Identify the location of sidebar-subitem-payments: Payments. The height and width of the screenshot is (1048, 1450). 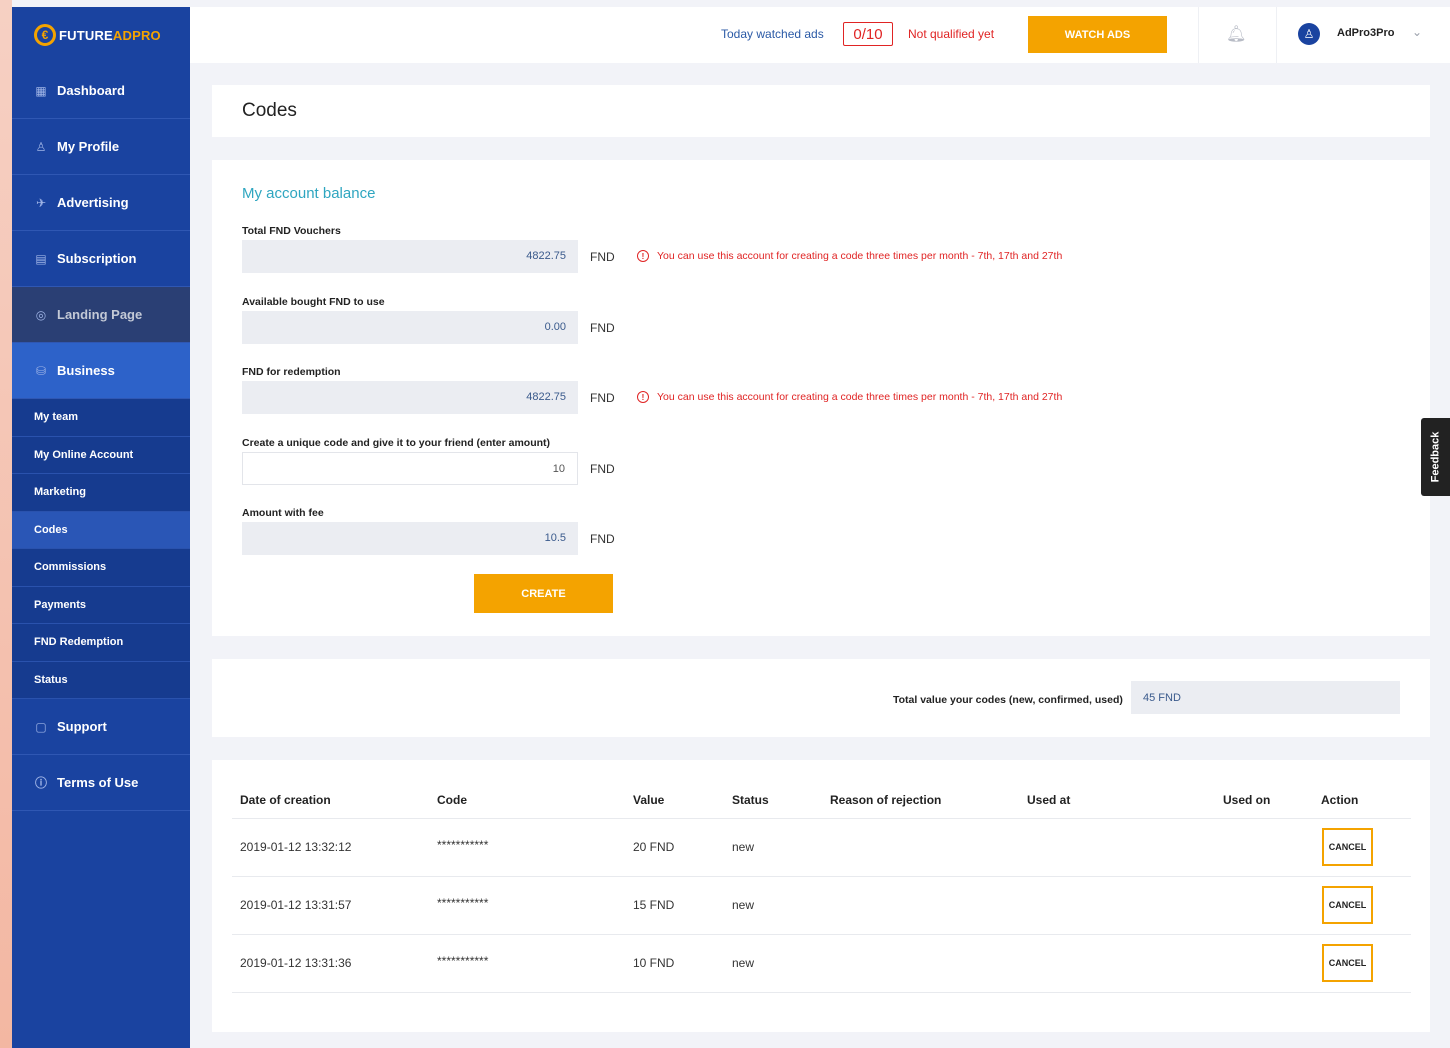
(101, 605).